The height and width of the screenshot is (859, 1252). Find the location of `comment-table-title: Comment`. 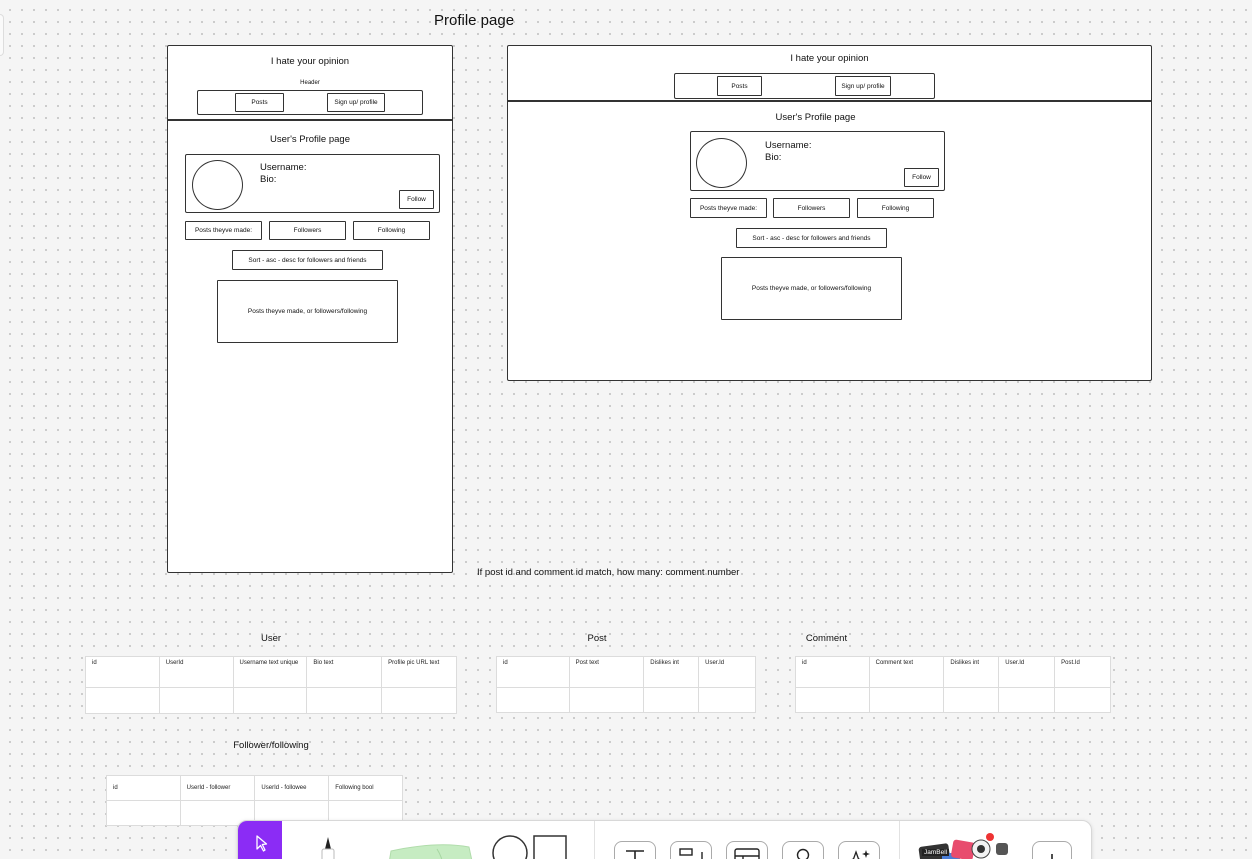

comment-table-title: Comment is located at coordinates (826, 638).